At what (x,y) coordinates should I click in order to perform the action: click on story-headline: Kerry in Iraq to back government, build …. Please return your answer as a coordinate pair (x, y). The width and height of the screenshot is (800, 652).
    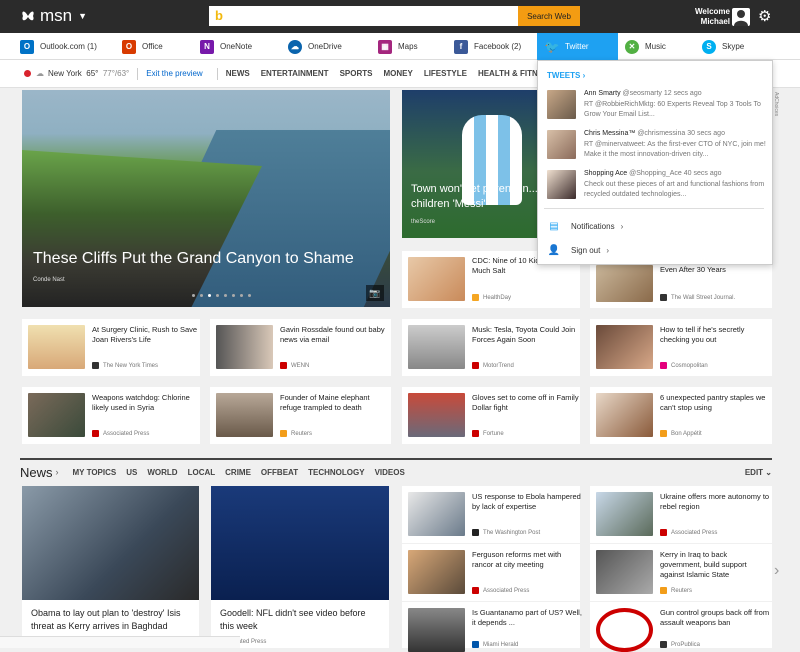
    Looking at the image, I should click on (715, 565).